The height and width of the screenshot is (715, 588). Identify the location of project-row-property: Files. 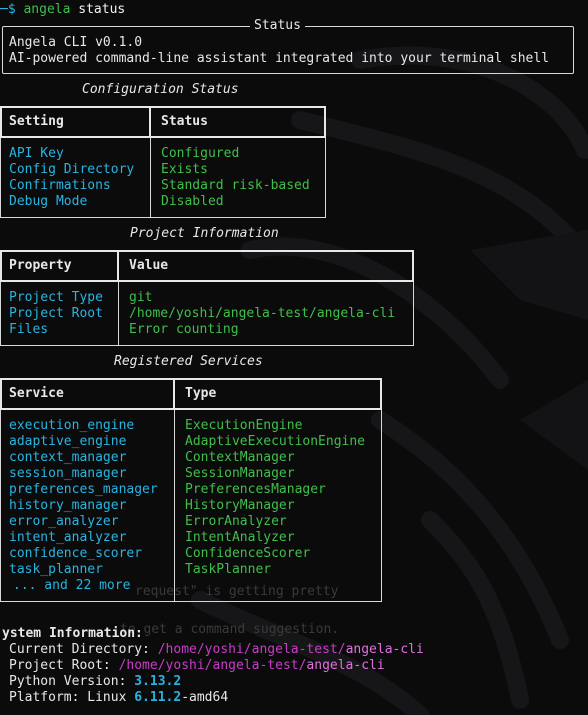
(29, 329).